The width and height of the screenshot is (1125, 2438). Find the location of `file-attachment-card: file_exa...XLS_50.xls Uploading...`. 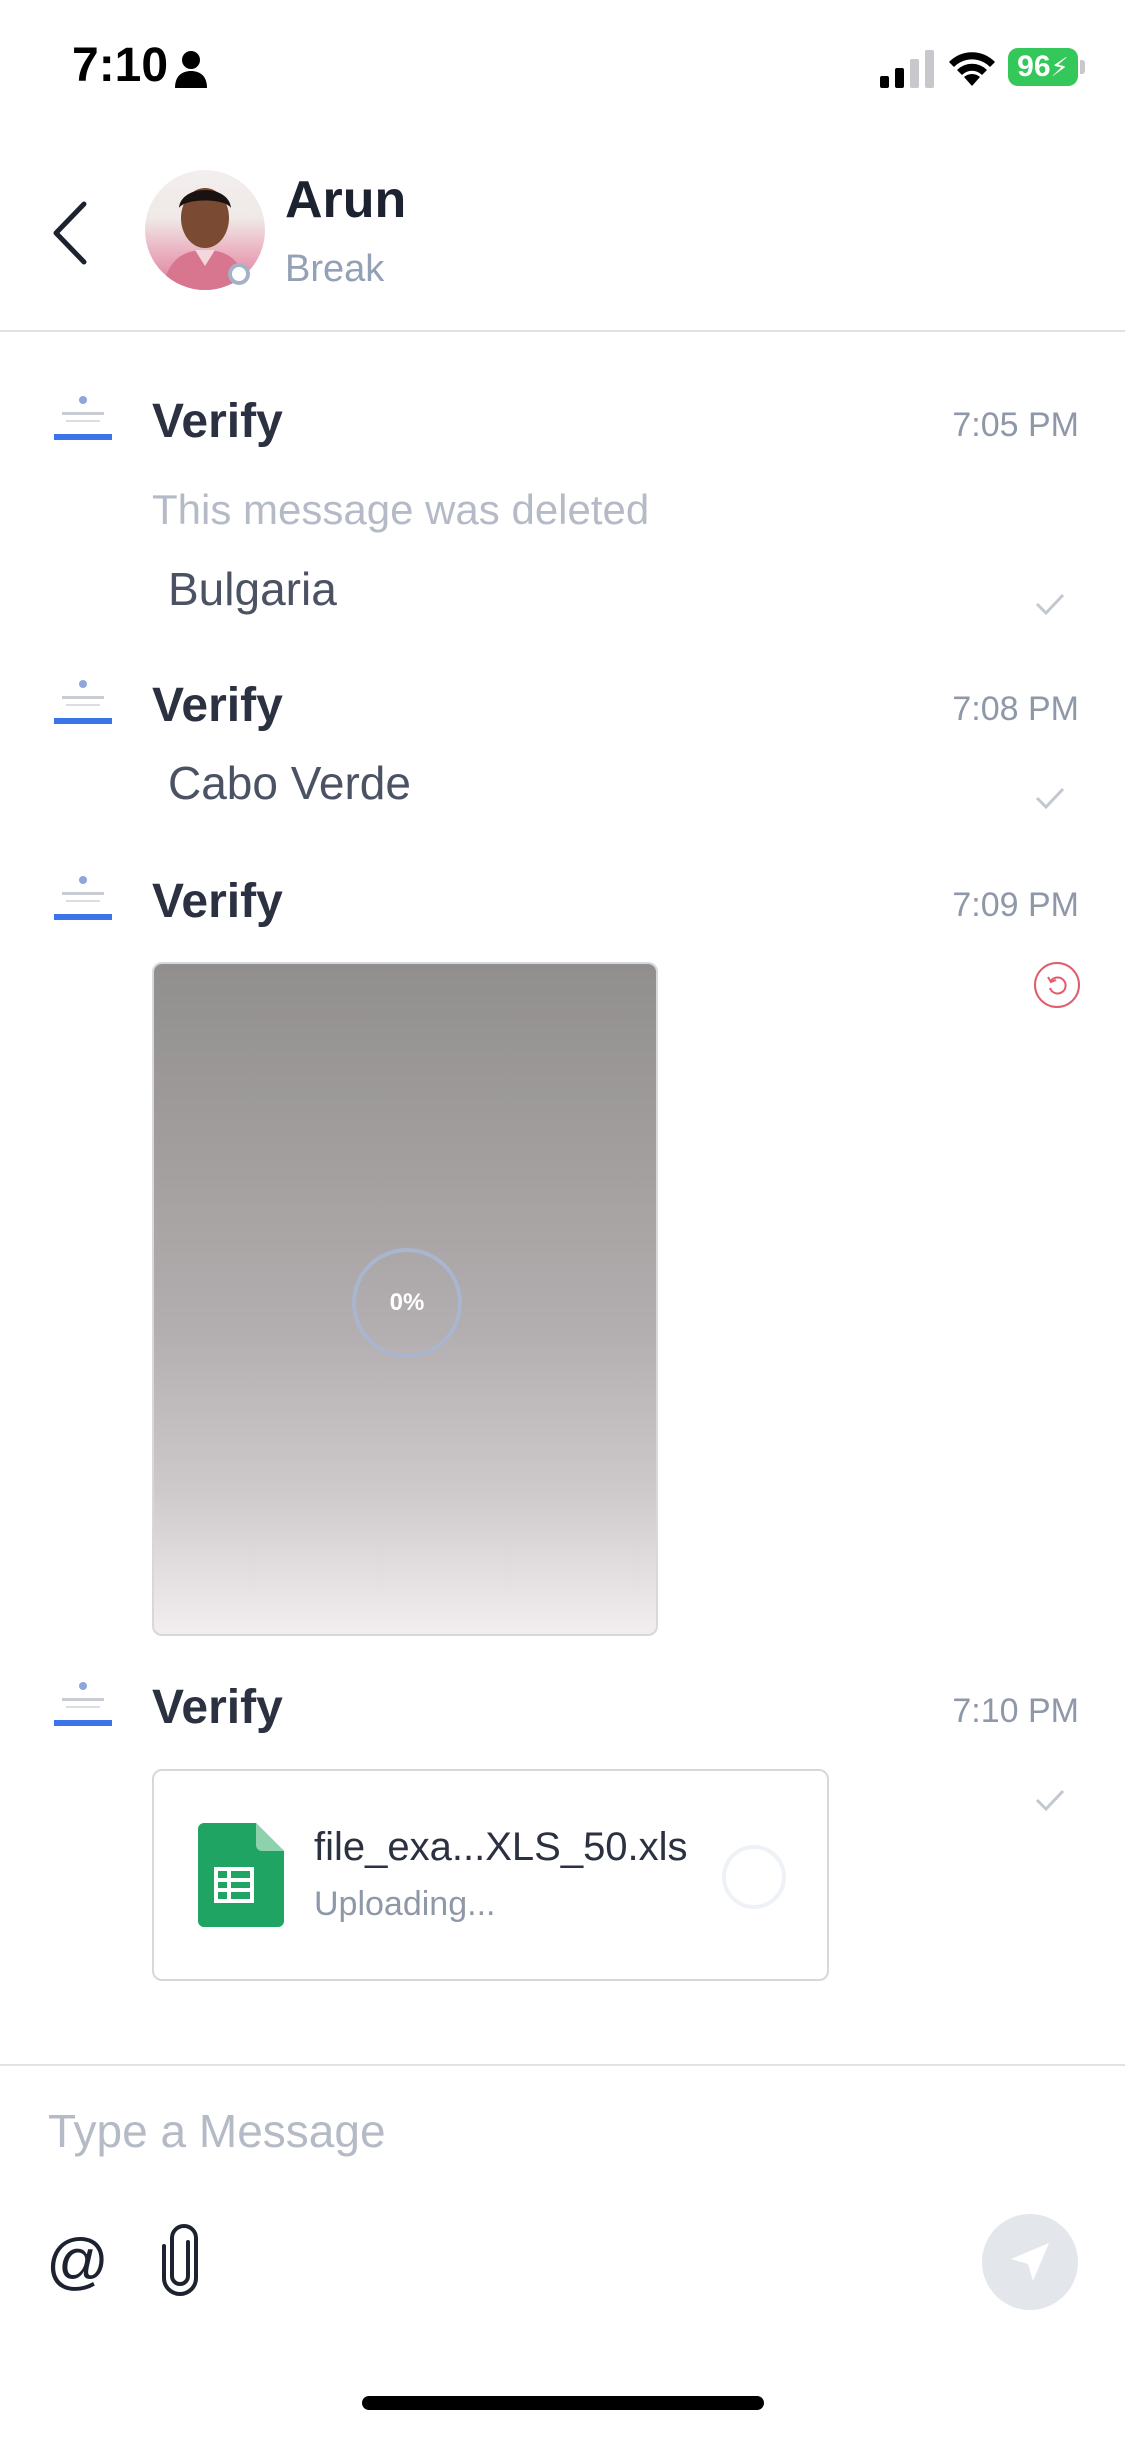

file-attachment-card: file_exa...XLS_50.xls Uploading... is located at coordinates (490, 1875).